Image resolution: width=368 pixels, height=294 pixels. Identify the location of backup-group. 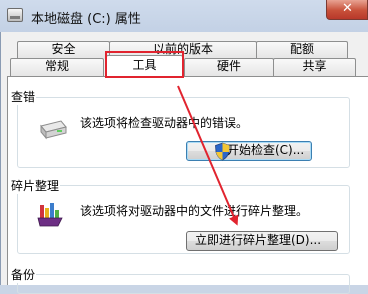
(183, 284).